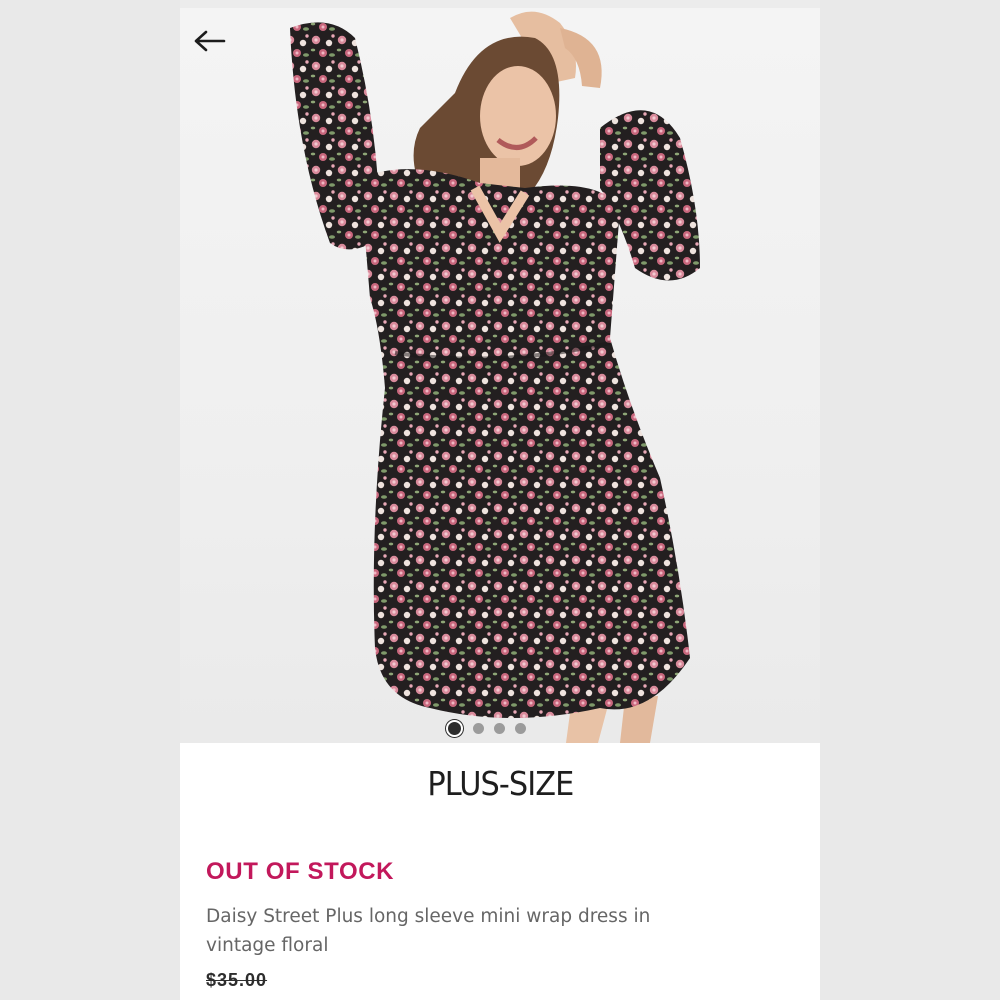  What do you see at coordinates (300, 871) in the screenshot?
I see `stock-status: OUT OF STOCK` at bounding box center [300, 871].